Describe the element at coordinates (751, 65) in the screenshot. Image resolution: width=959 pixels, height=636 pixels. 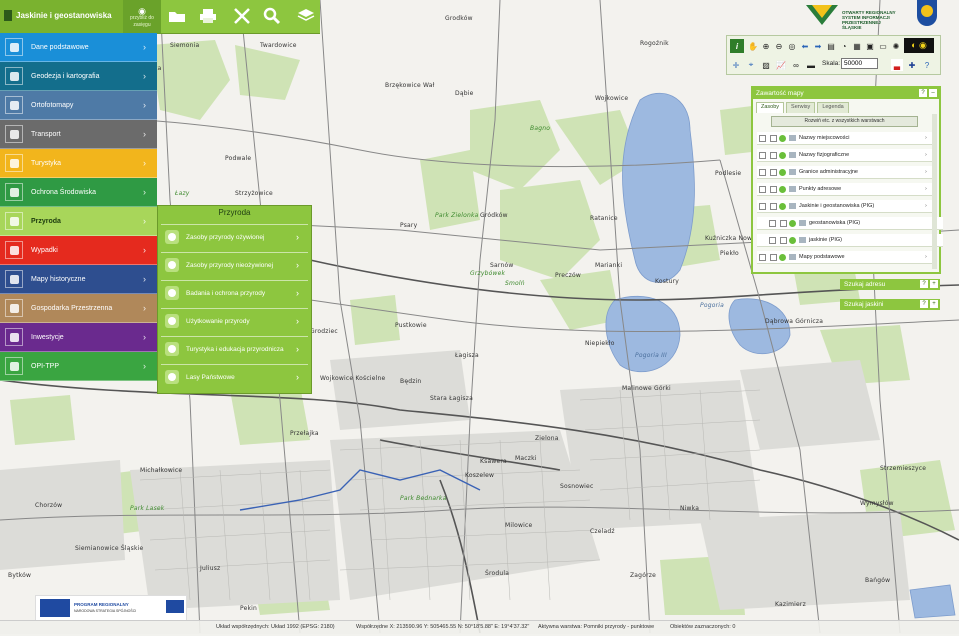
I see `coordinate-icon: ⌖` at that location.